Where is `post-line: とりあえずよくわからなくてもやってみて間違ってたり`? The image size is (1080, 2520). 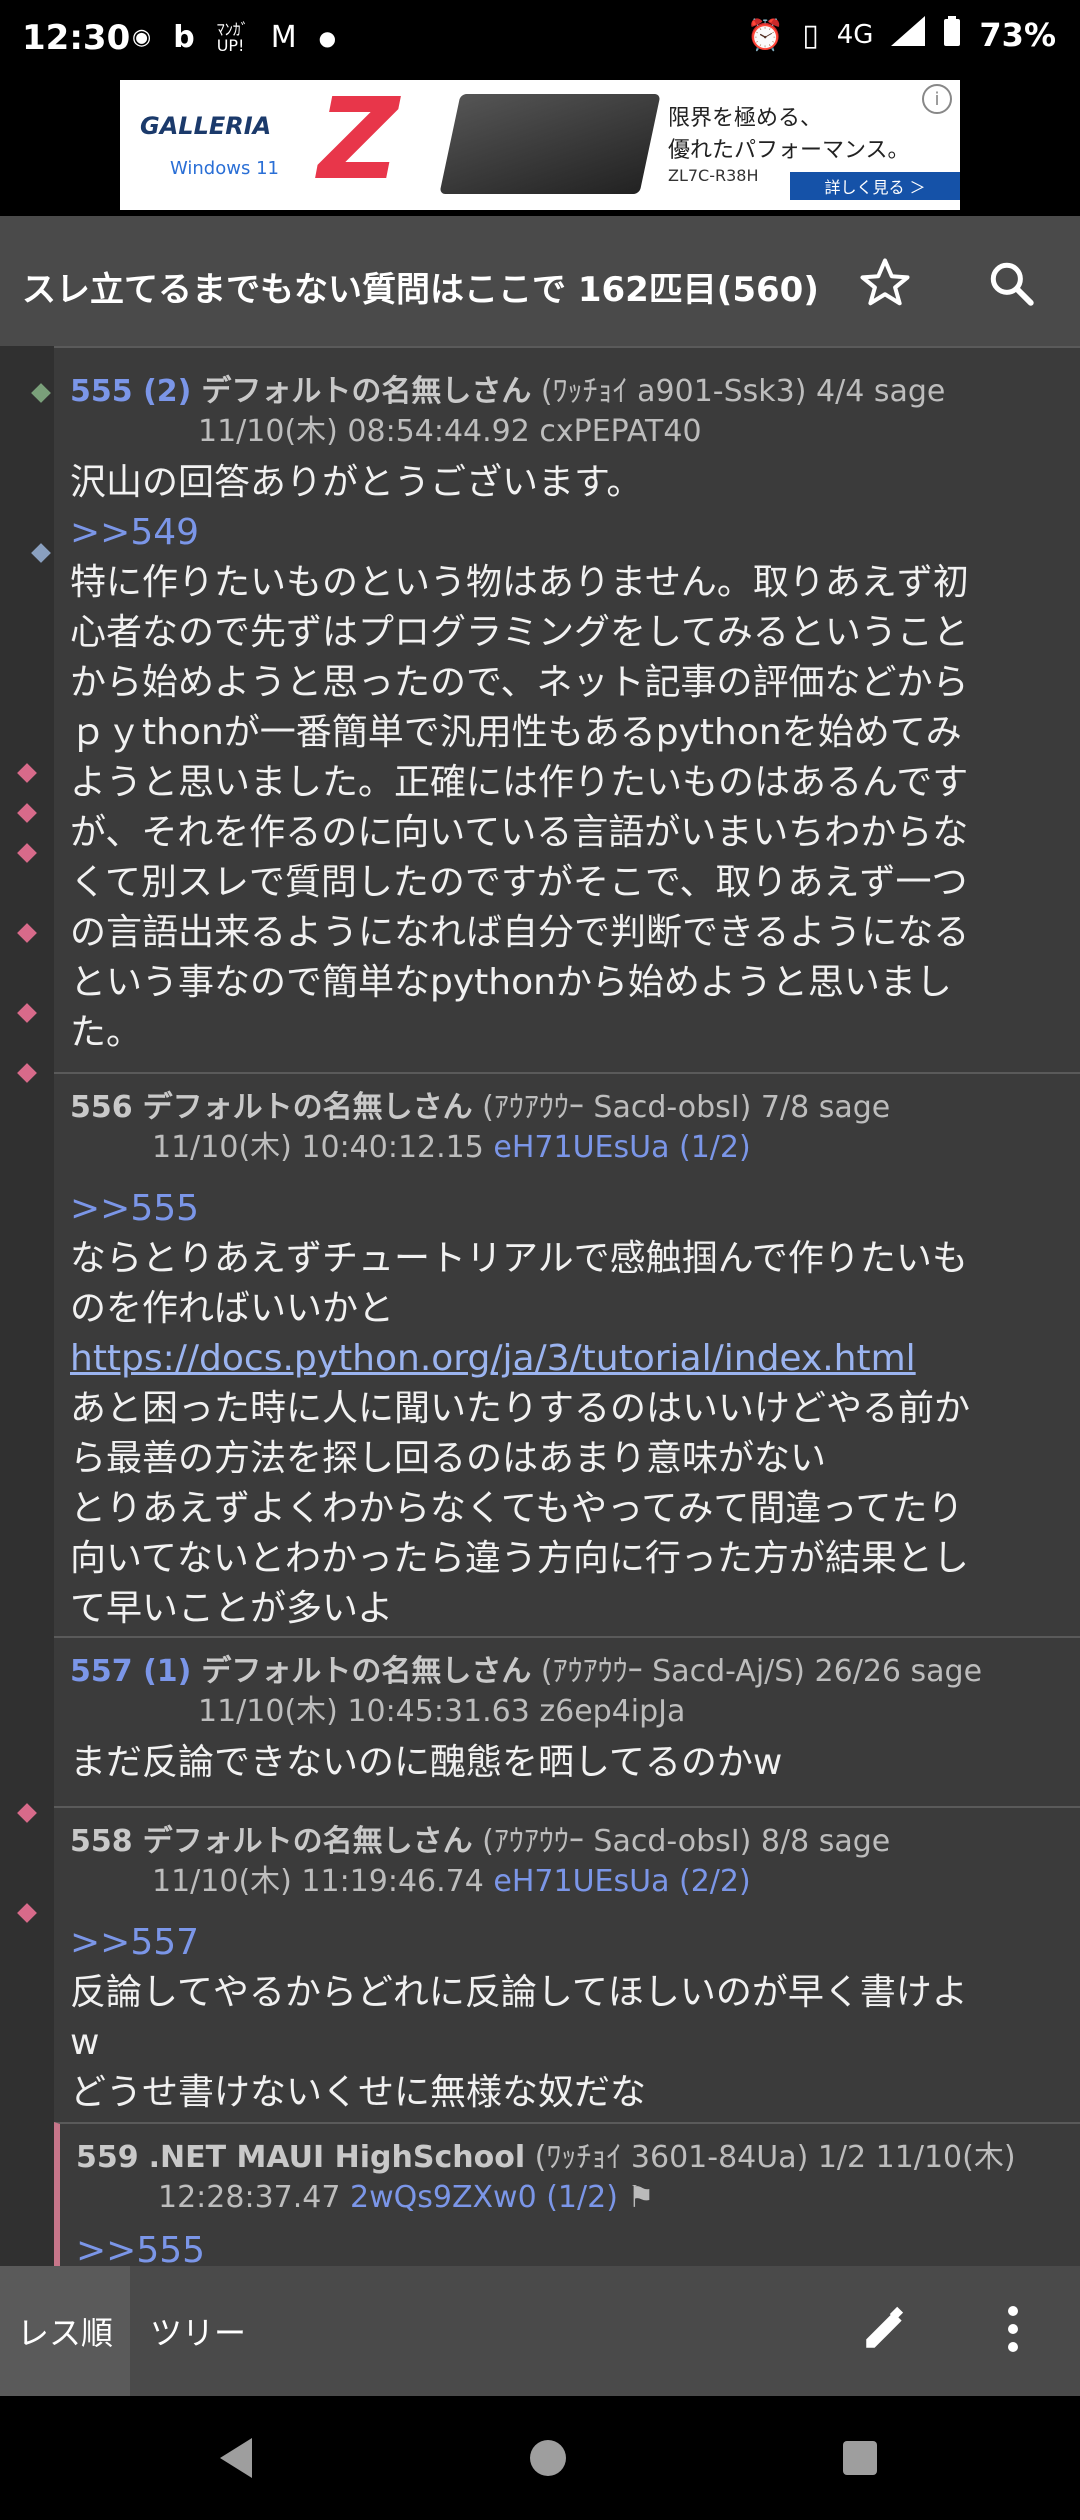 post-line: とりあえずよくわからなくてもやってみて間違ってたり is located at coordinates (517, 1508).